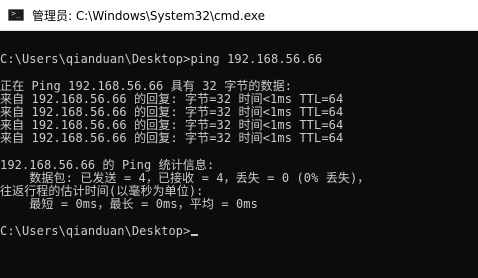  I want to click on prompt-text: C:\Users\qianduan\Desktop>, so click(95, 230).